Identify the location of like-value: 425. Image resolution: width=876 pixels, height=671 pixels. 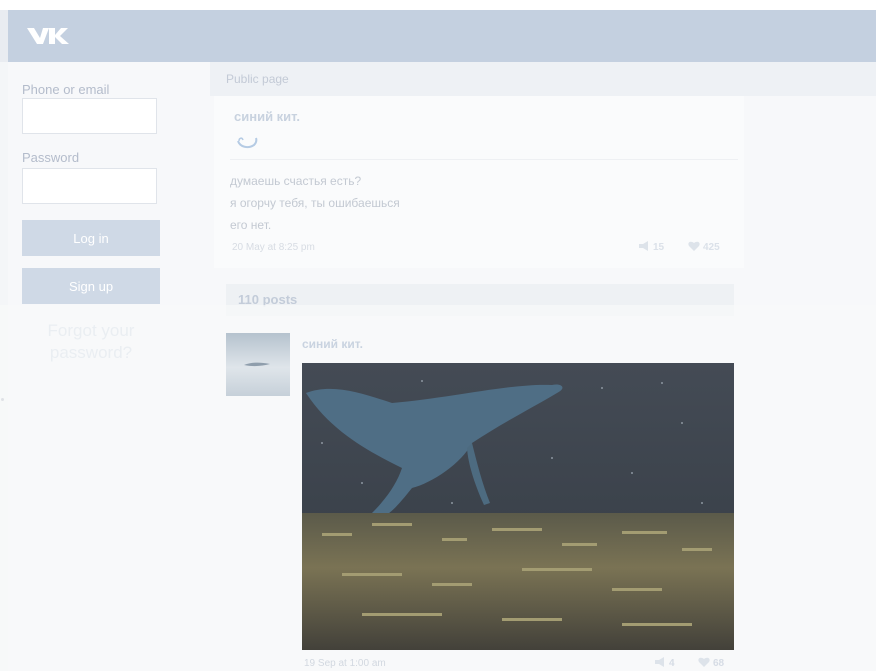
(711, 247).